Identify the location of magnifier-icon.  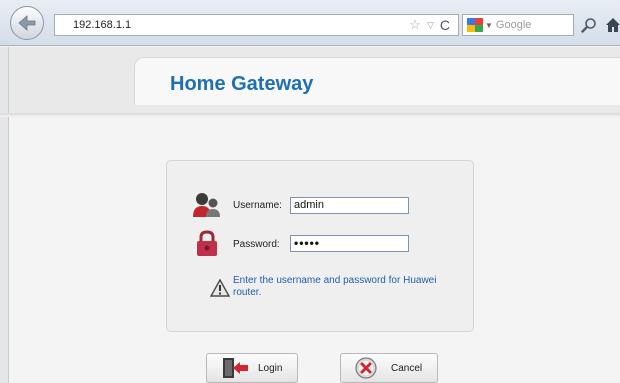
(588, 25).